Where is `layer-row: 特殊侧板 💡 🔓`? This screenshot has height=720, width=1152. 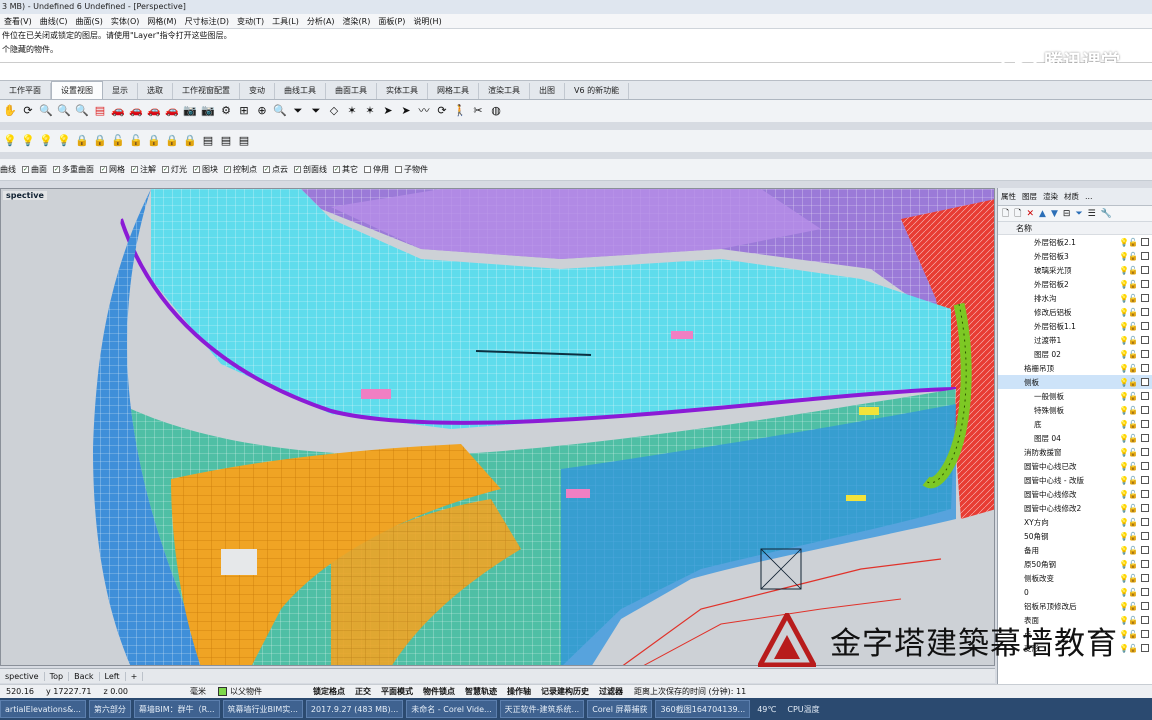 layer-row: 特殊侧板 💡 🔓 is located at coordinates (1075, 410).